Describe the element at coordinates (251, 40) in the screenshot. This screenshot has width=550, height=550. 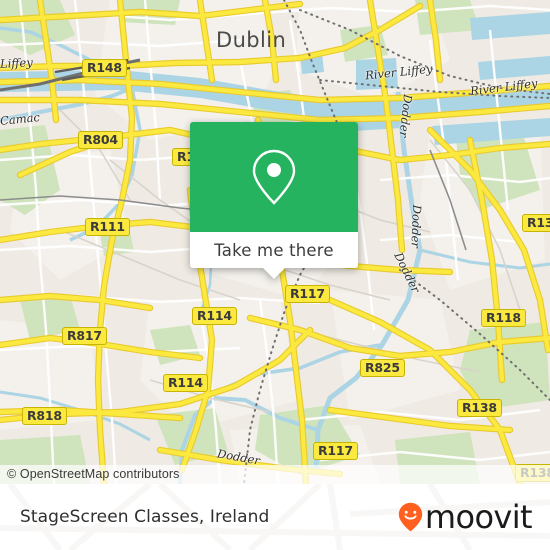
I see `map-label-dublin: Dublin` at that location.